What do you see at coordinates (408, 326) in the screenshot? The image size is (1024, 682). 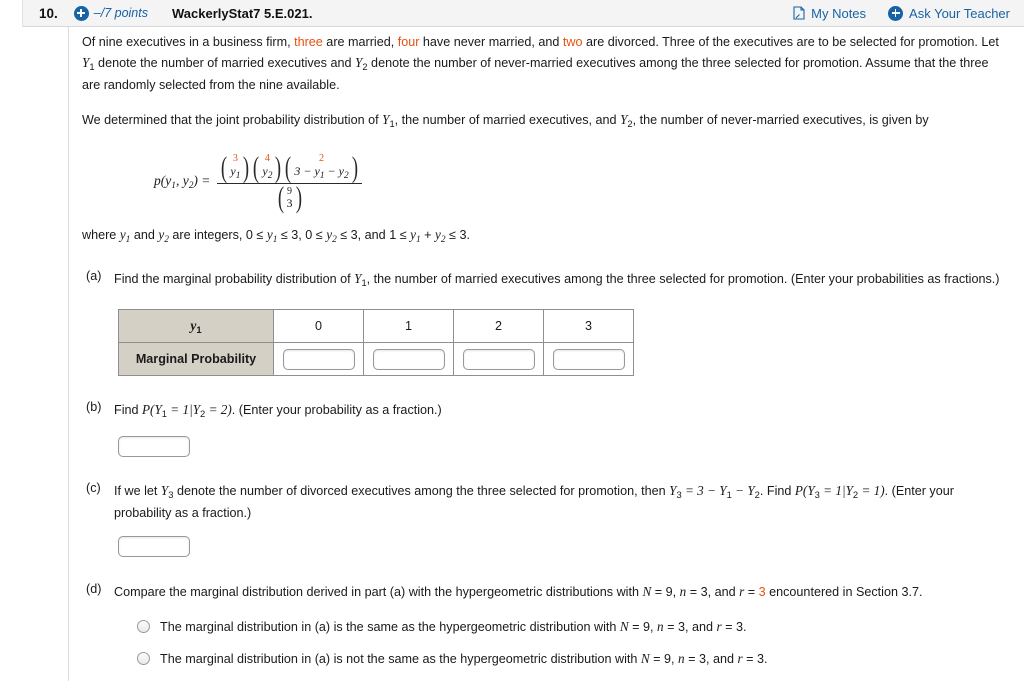 I see `table-col-1: 1` at bounding box center [408, 326].